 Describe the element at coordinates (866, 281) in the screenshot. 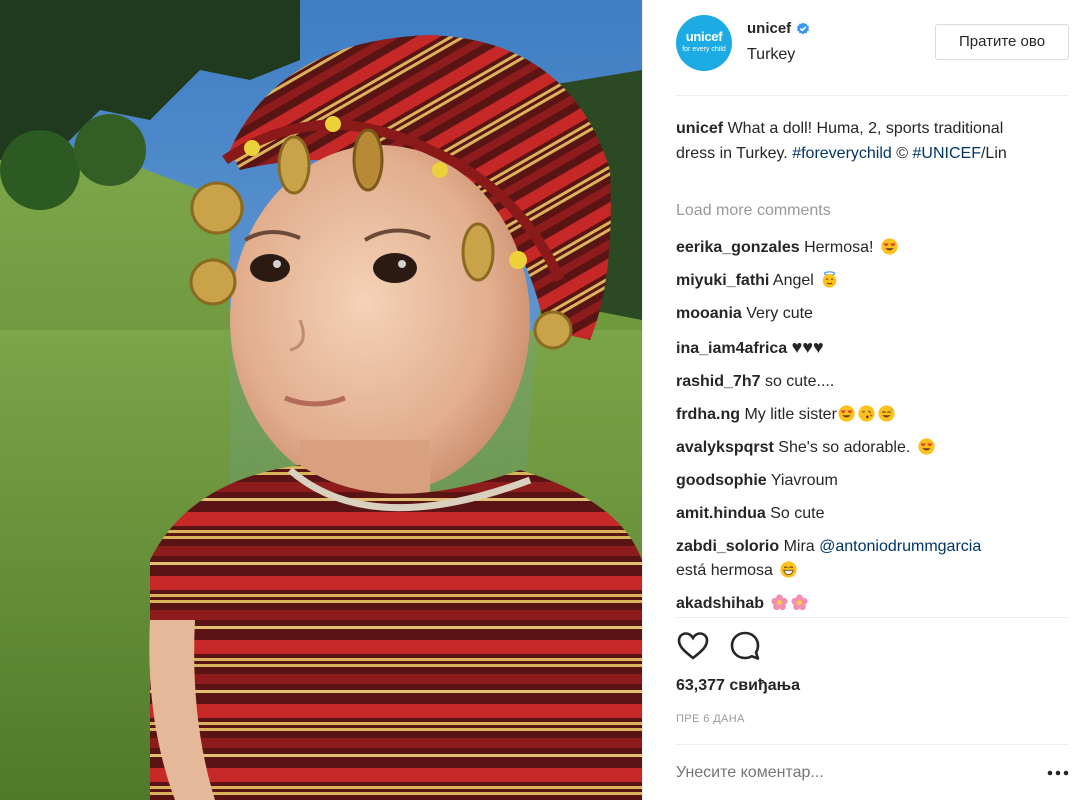

I see `comment-item: miyuki_fathi Angel` at that location.